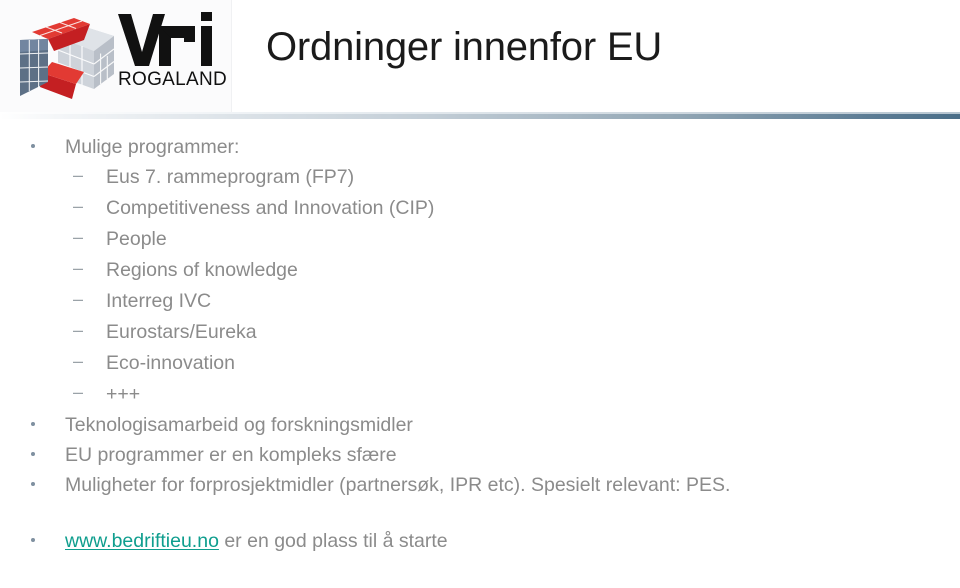  Describe the element at coordinates (480, 177) in the screenshot. I see `list-item: – Eus 7. rammeprogram (FP7)` at that location.